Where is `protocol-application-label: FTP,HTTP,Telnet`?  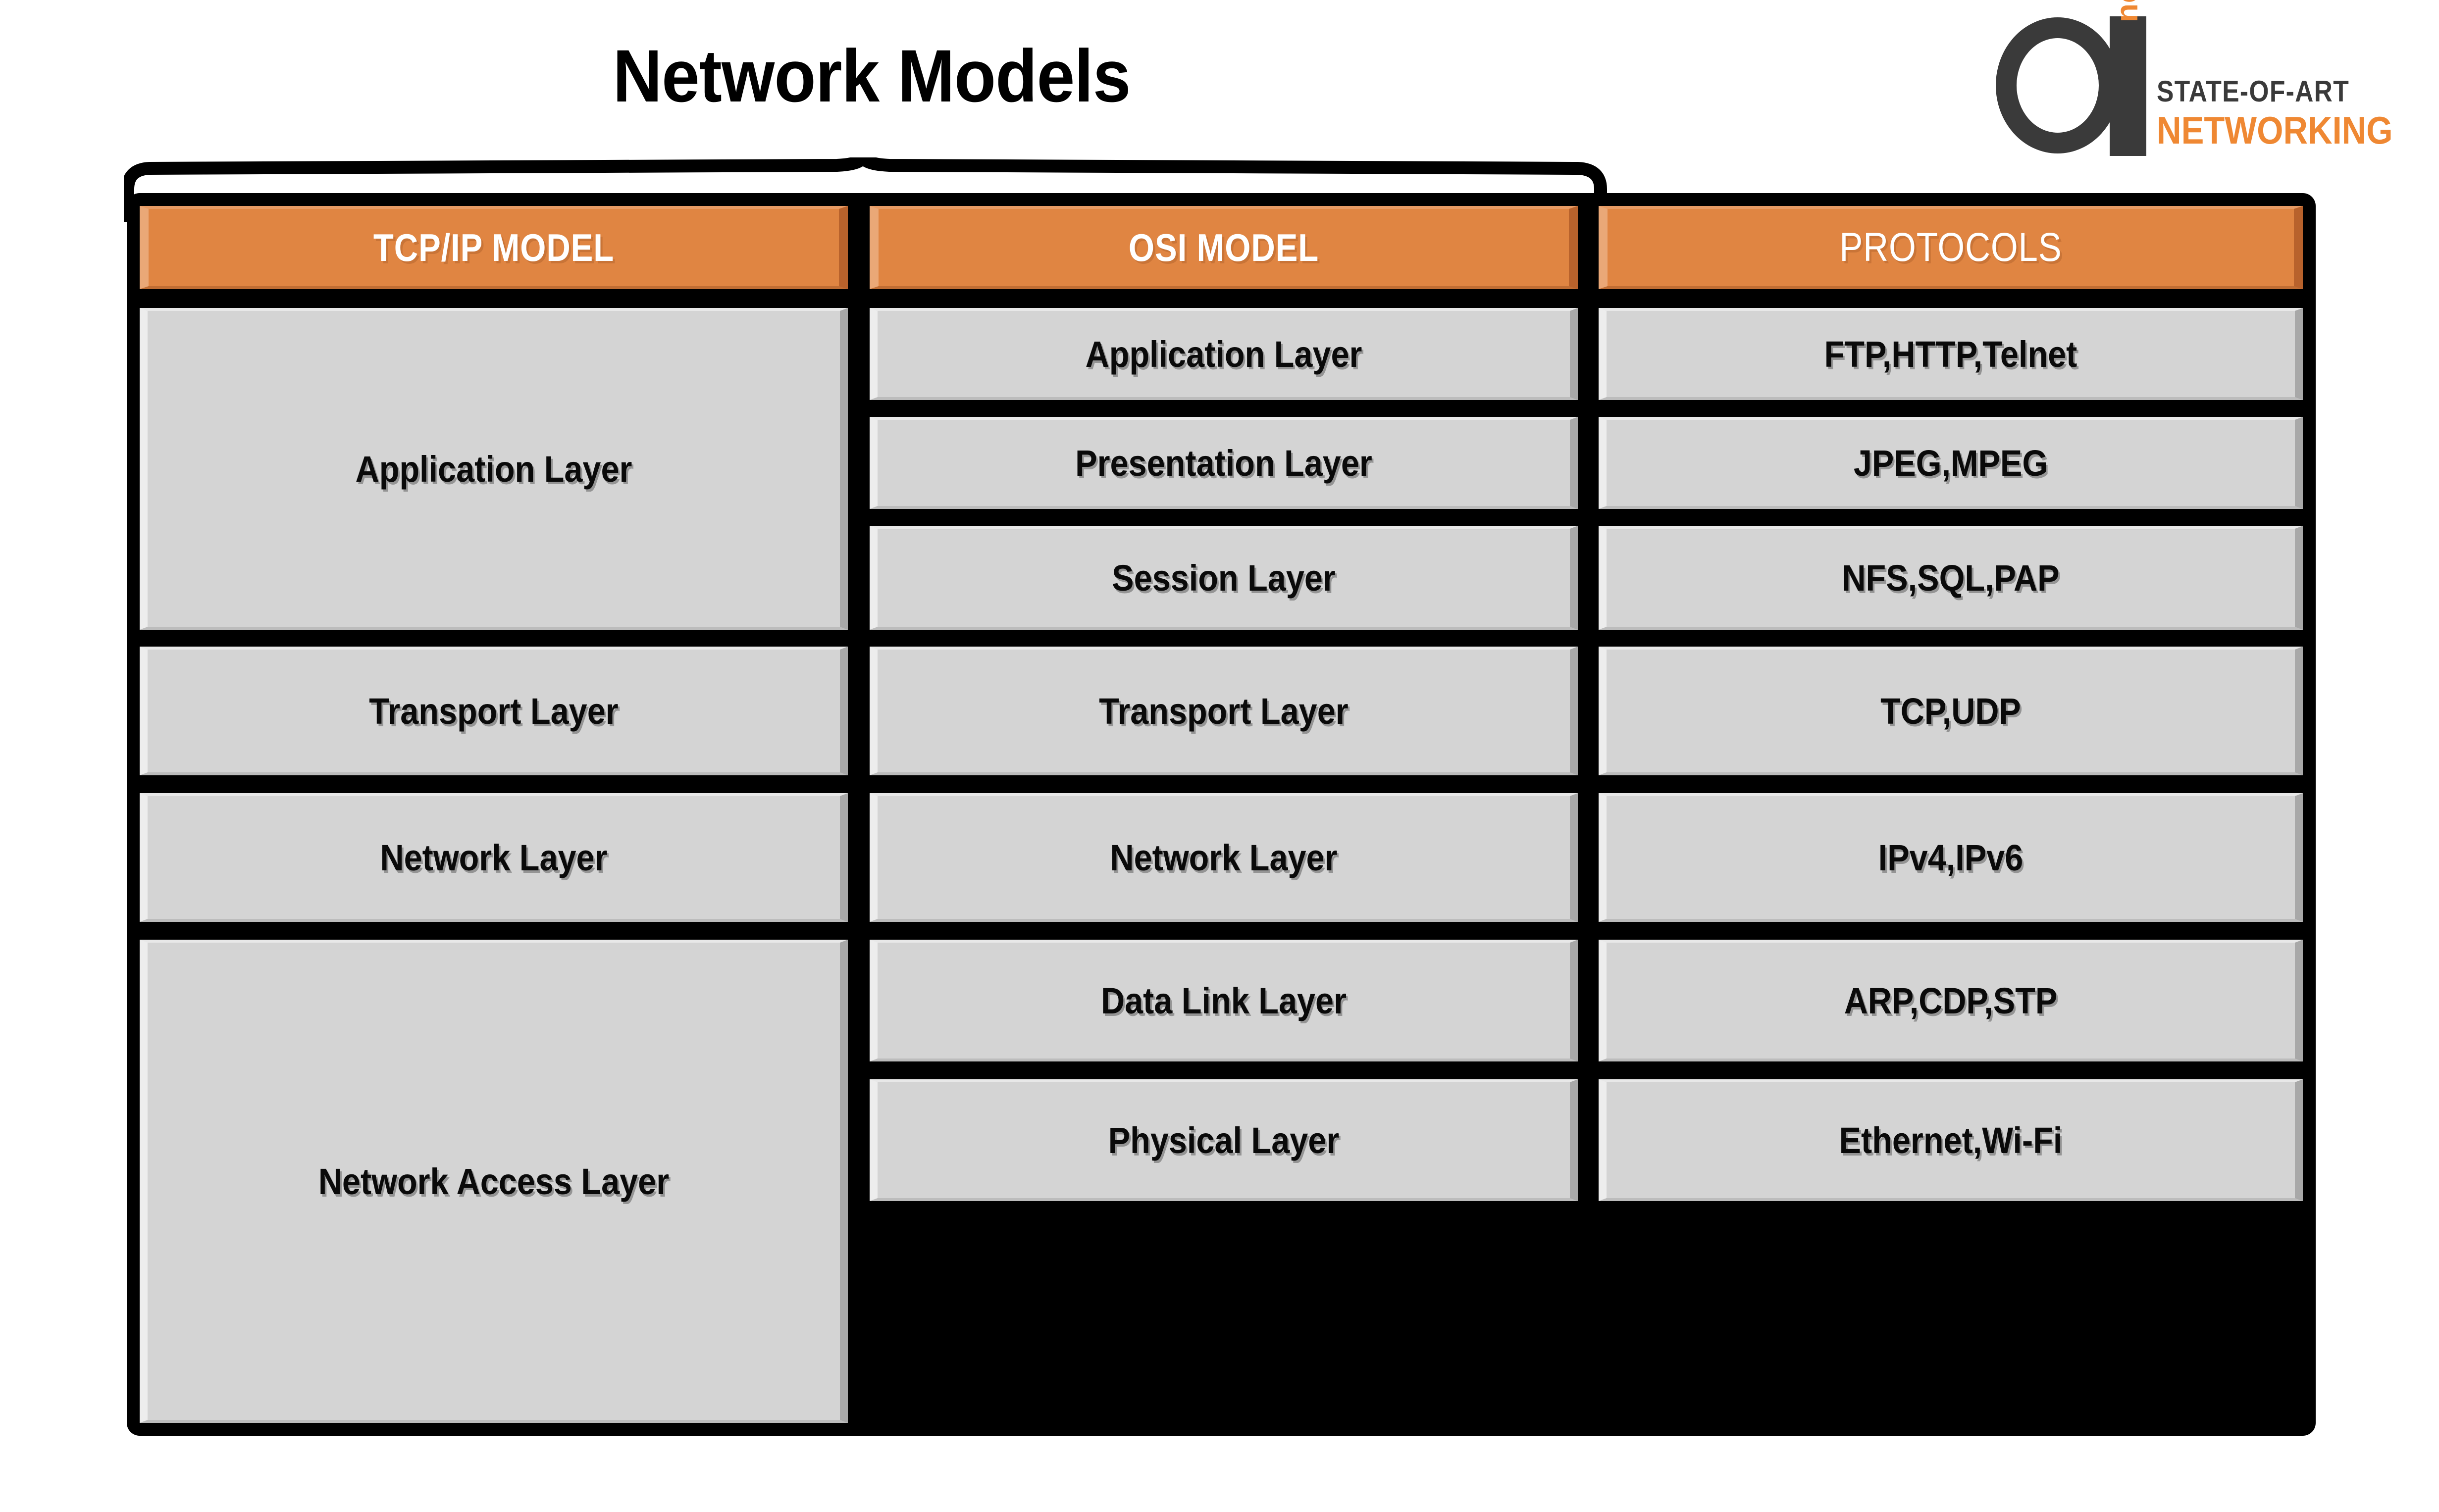 protocol-application-label: FTP,HTTP,Telnet is located at coordinates (1950, 354).